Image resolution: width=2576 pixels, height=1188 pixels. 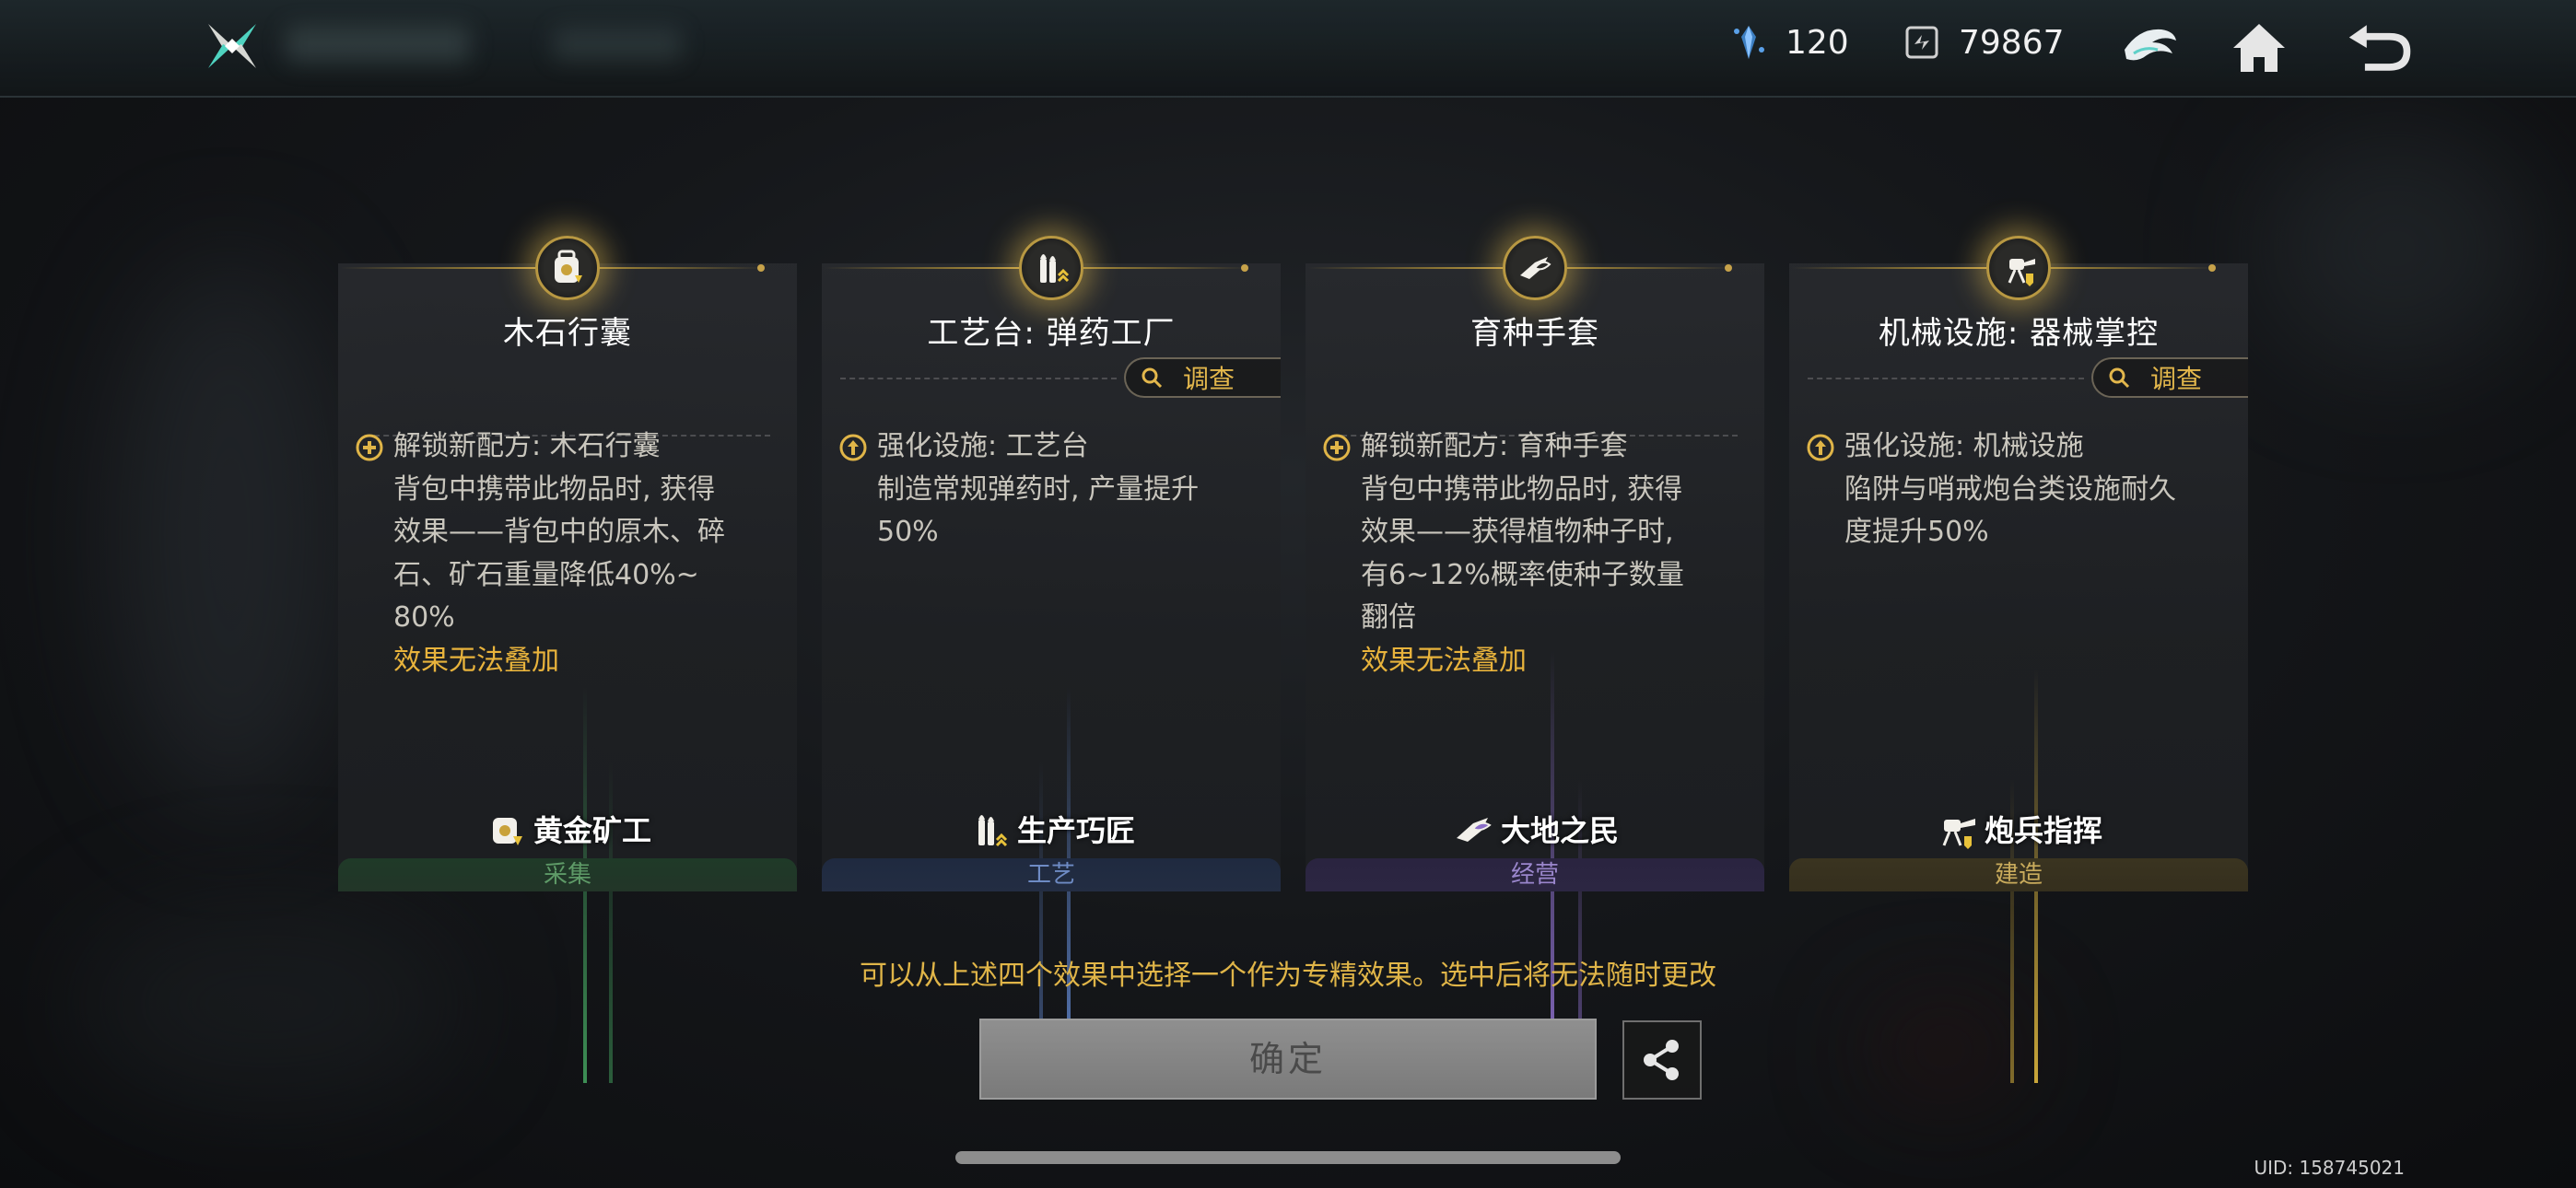 I want to click on card-2-effect: 强化设施: 工艺台 制造常规弹药时, 产量提升 50%, so click(x=1045, y=490).